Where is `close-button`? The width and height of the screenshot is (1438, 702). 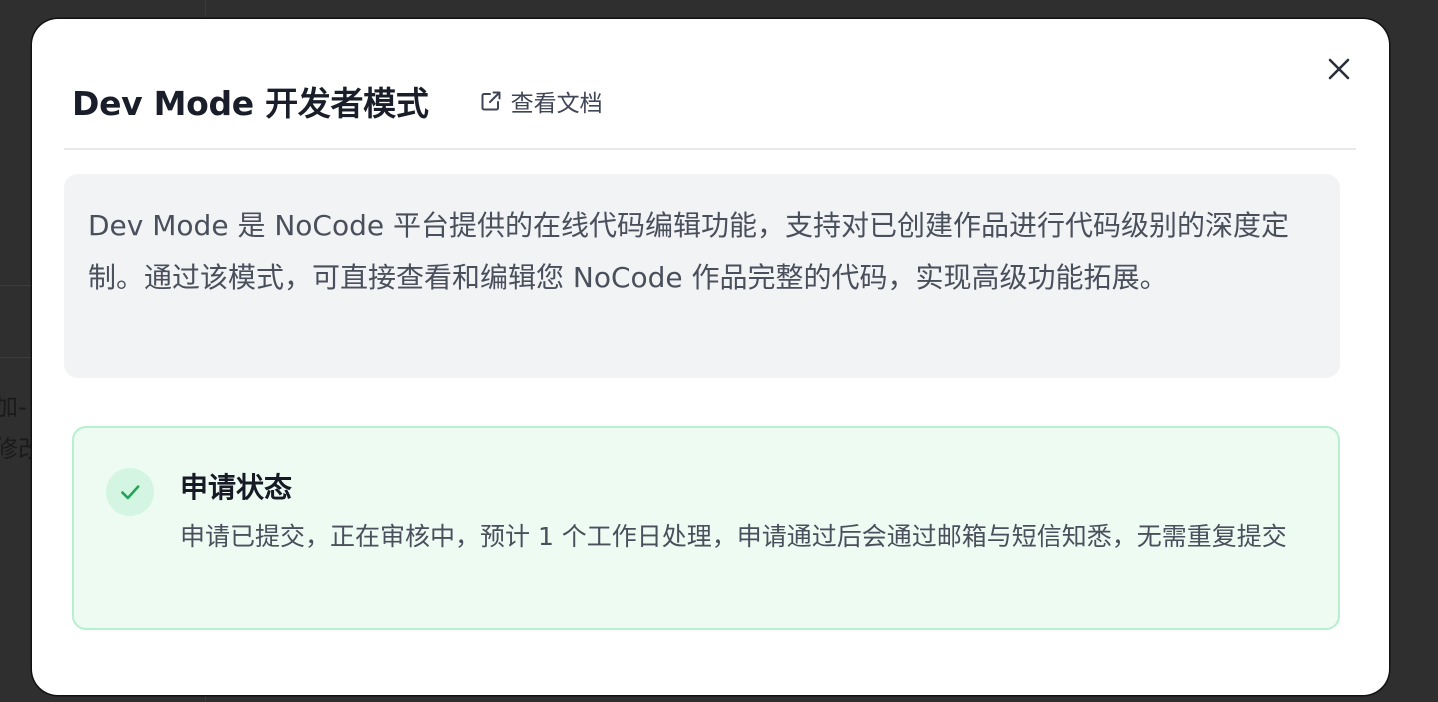
close-button is located at coordinates (1339, 69).